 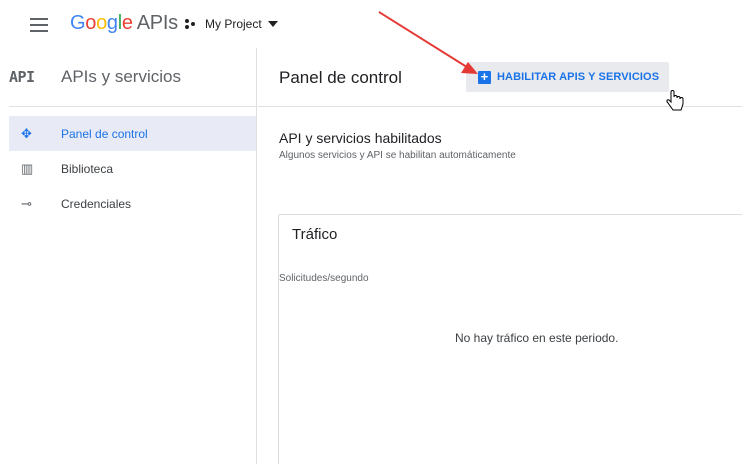 I want to click on sidebar-header: API APIs y servicios, so click(x=132, y=77).